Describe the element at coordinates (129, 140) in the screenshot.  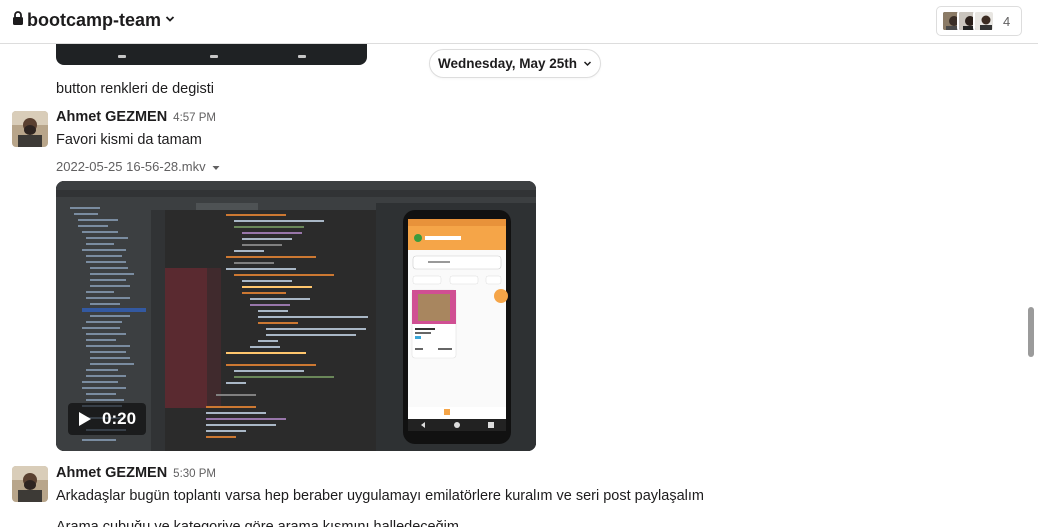
I see `message-text: Favori kismi da tamam` at that location.